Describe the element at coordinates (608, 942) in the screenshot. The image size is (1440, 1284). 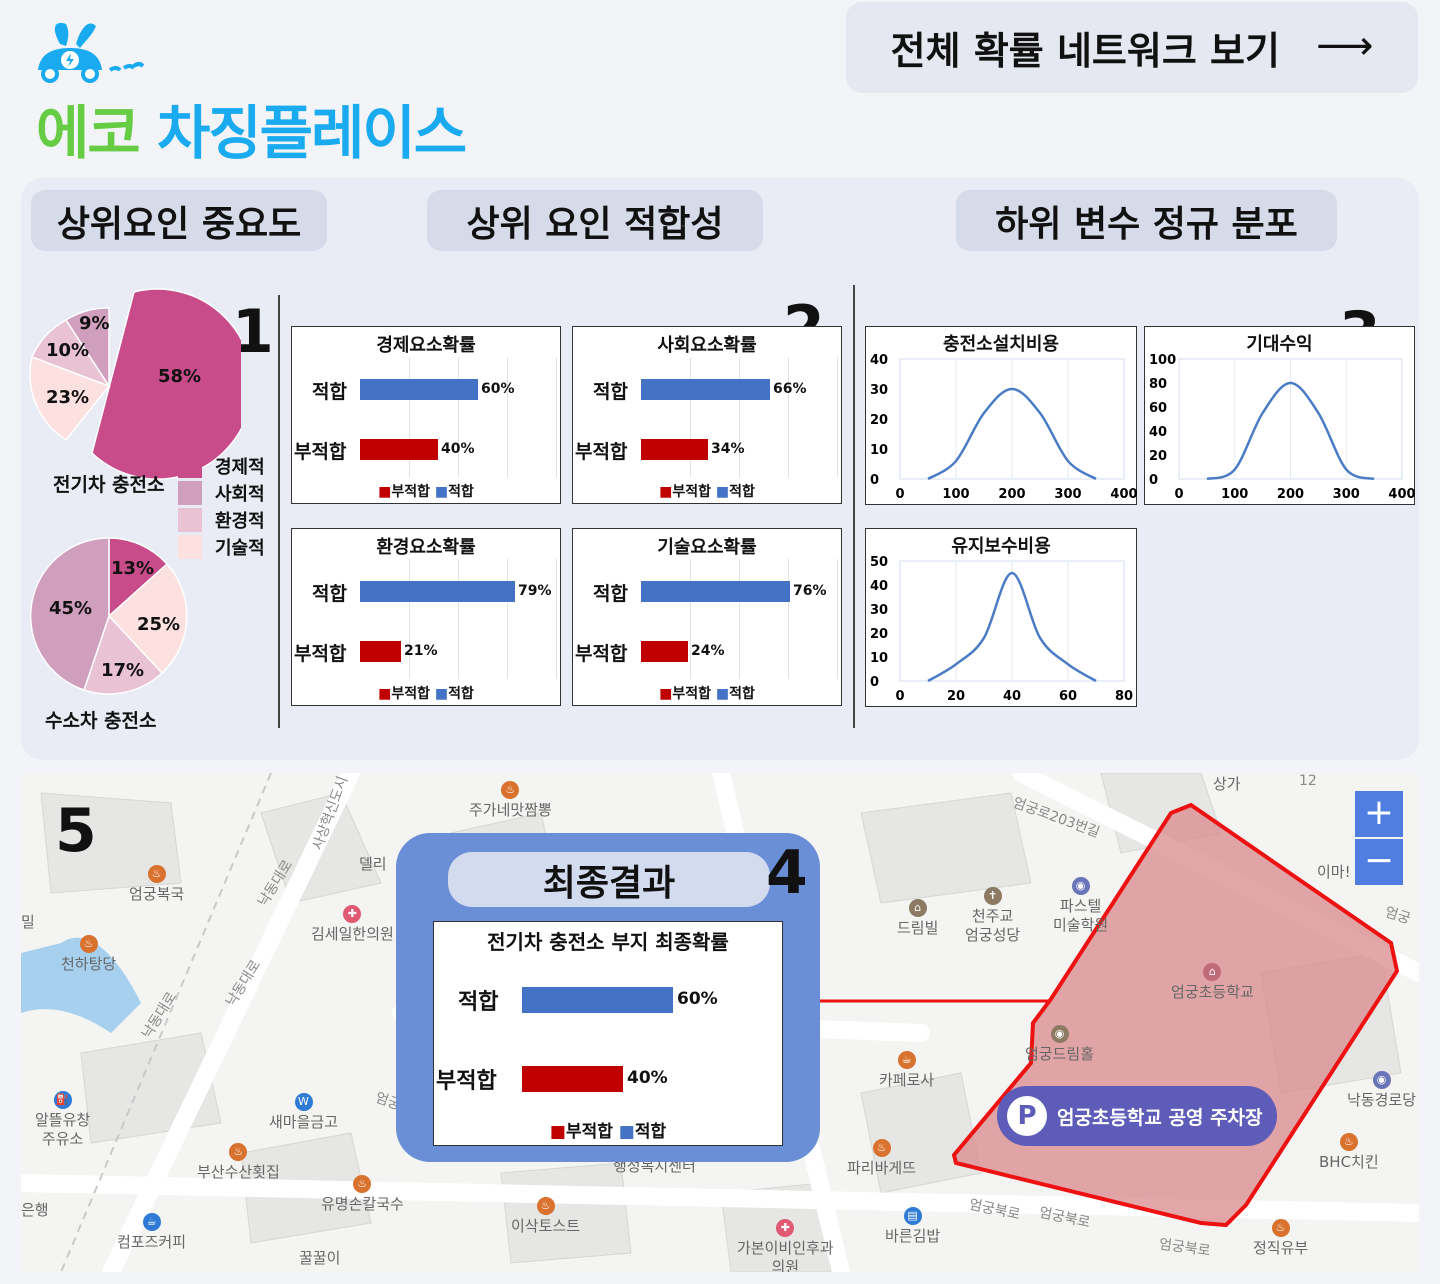
I see `chart-title: 전기차 충전소 부지 최종확률` at that location.